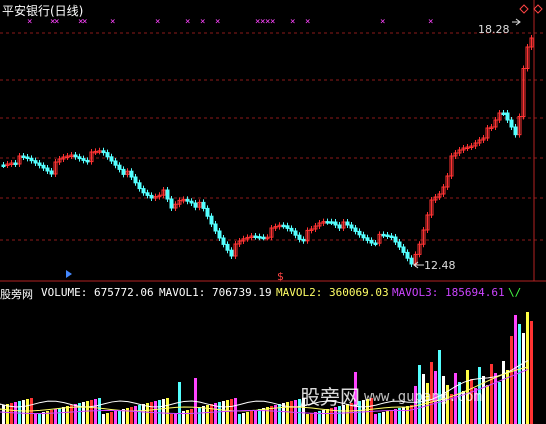 This screenshot has height=424, width=546. What do you see at coordinates (524, 9) in the screenshot?
I see `diamond-icon` at bounding box center [524, 9].